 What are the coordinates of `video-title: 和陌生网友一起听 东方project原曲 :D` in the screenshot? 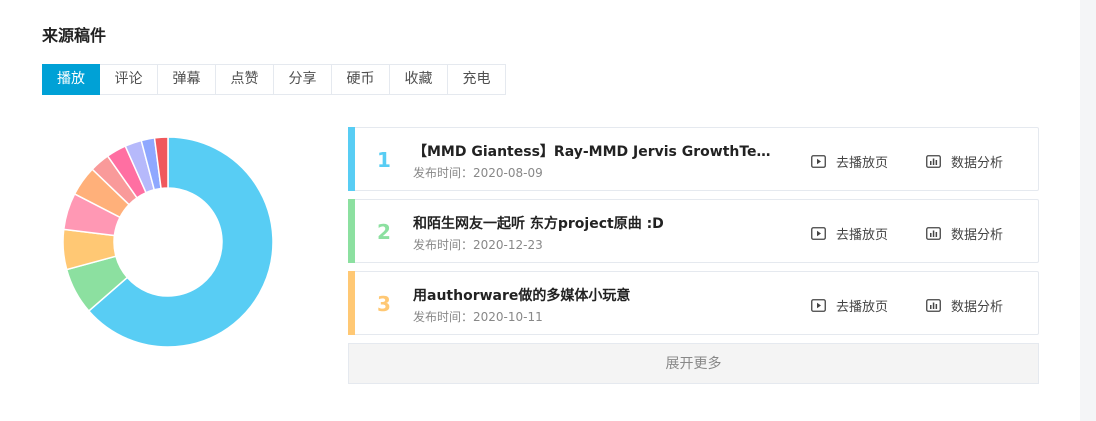 It's located at (538, 224).